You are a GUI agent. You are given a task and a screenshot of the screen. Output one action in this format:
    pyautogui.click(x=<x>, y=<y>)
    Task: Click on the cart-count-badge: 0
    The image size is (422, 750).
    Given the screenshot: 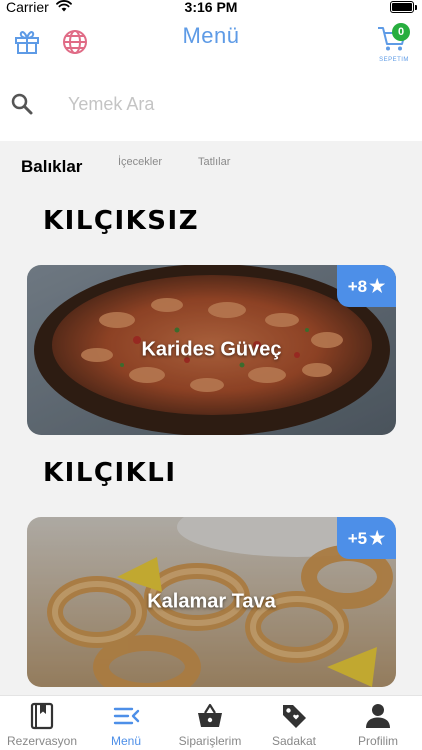 What is the action you would take?
    pyautogui.click(x=401, y=32)
    